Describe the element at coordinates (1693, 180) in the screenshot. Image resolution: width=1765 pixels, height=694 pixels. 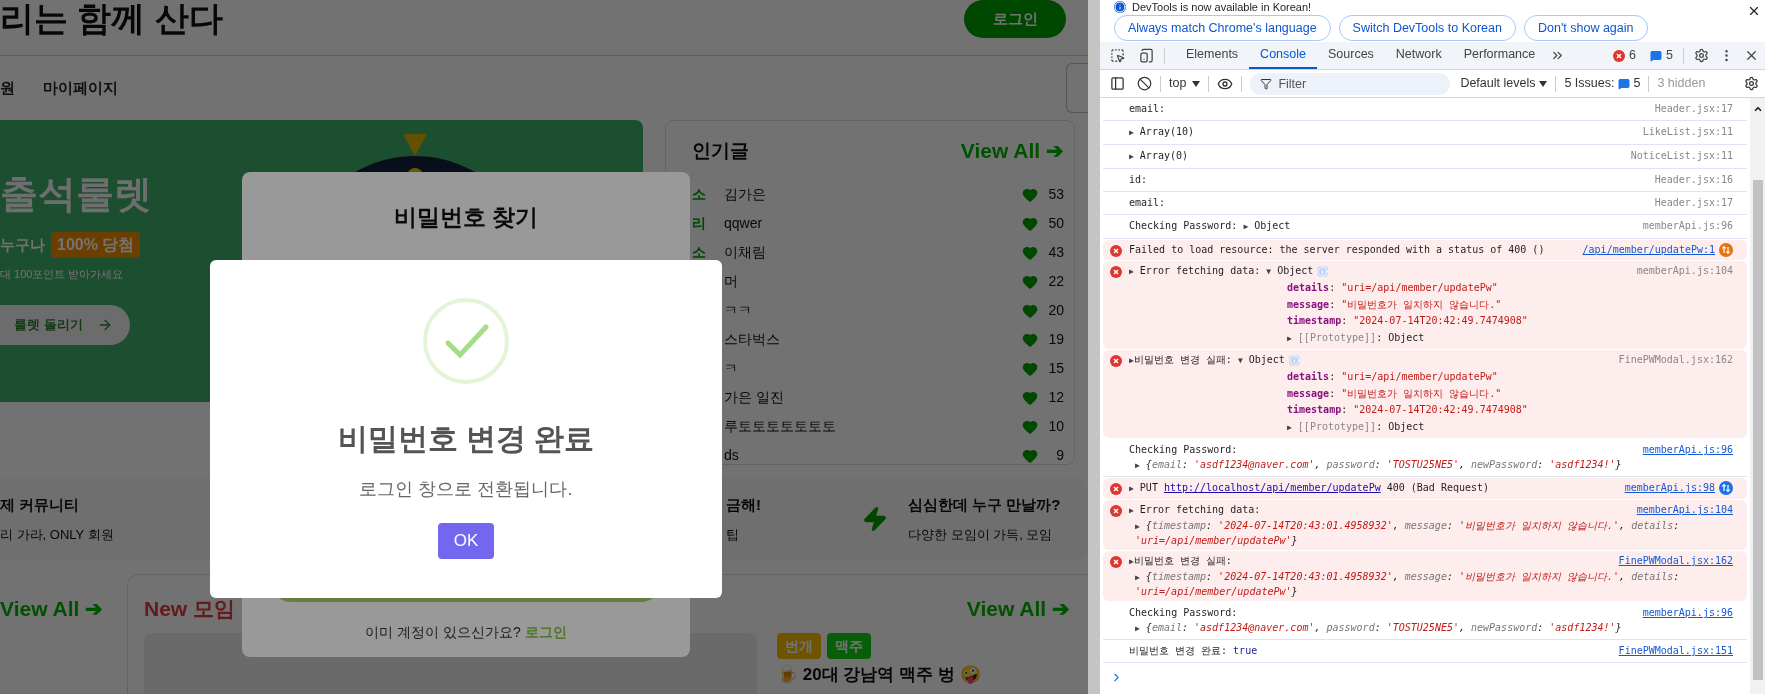
I see `source-link: Header.jsx:16` at that location.